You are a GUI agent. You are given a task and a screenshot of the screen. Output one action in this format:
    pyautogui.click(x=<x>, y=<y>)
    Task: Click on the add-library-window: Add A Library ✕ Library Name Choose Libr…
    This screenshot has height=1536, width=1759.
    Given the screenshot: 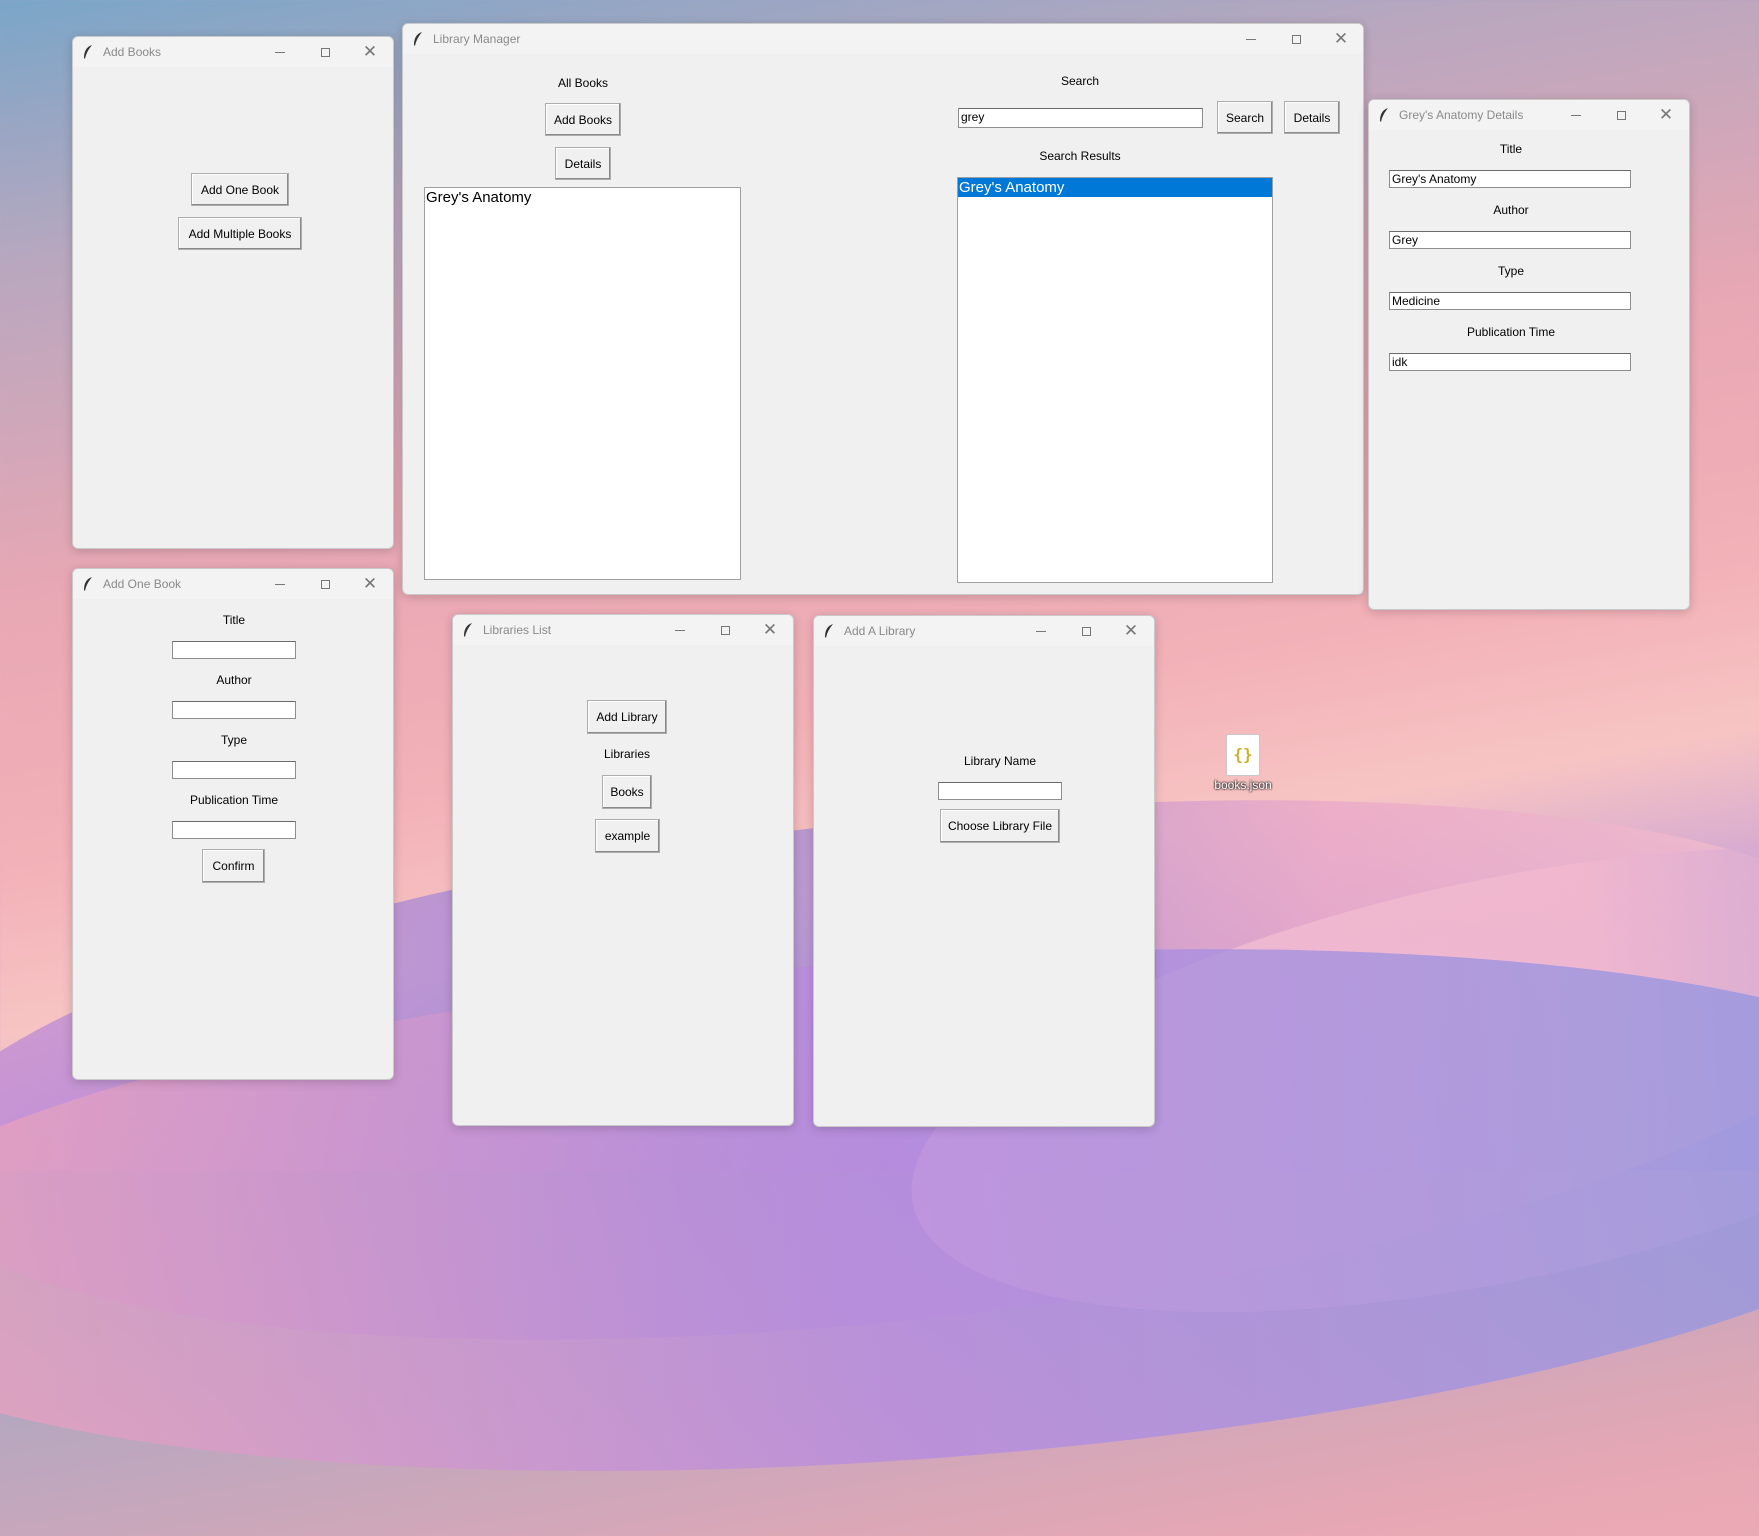 What is the action you would take?
    pyautogui.click(x=984, y=871)
    